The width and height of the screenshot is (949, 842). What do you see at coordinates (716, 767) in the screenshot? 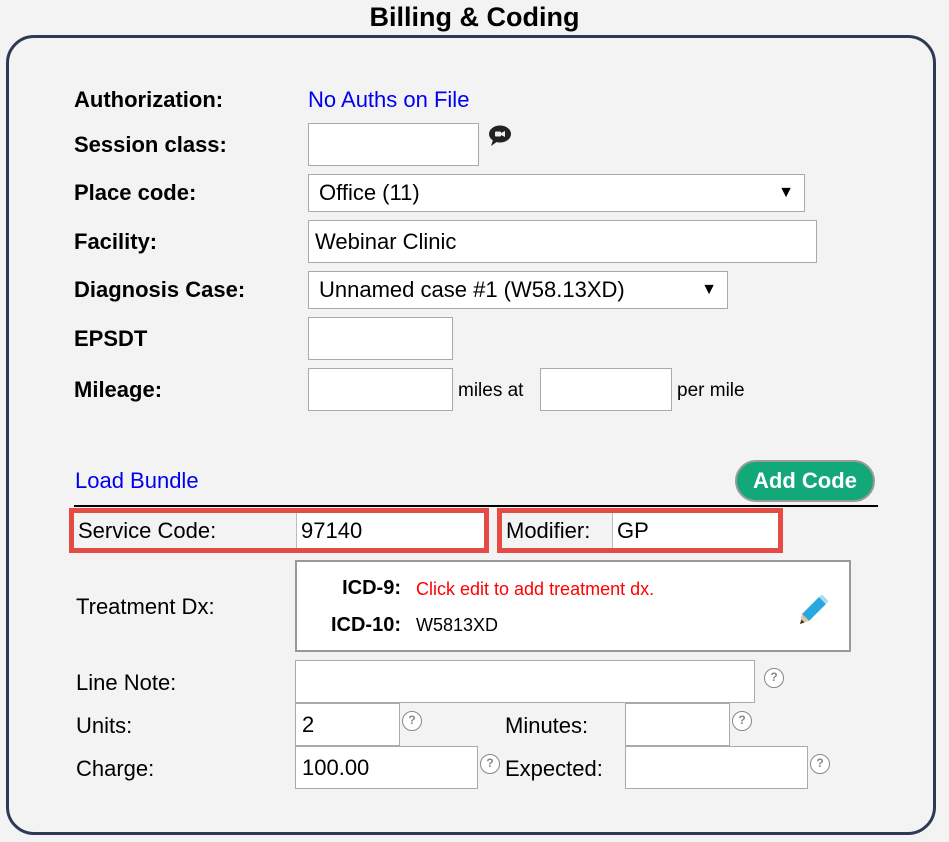
I see `expected-input` at bounding box center [716, 767].